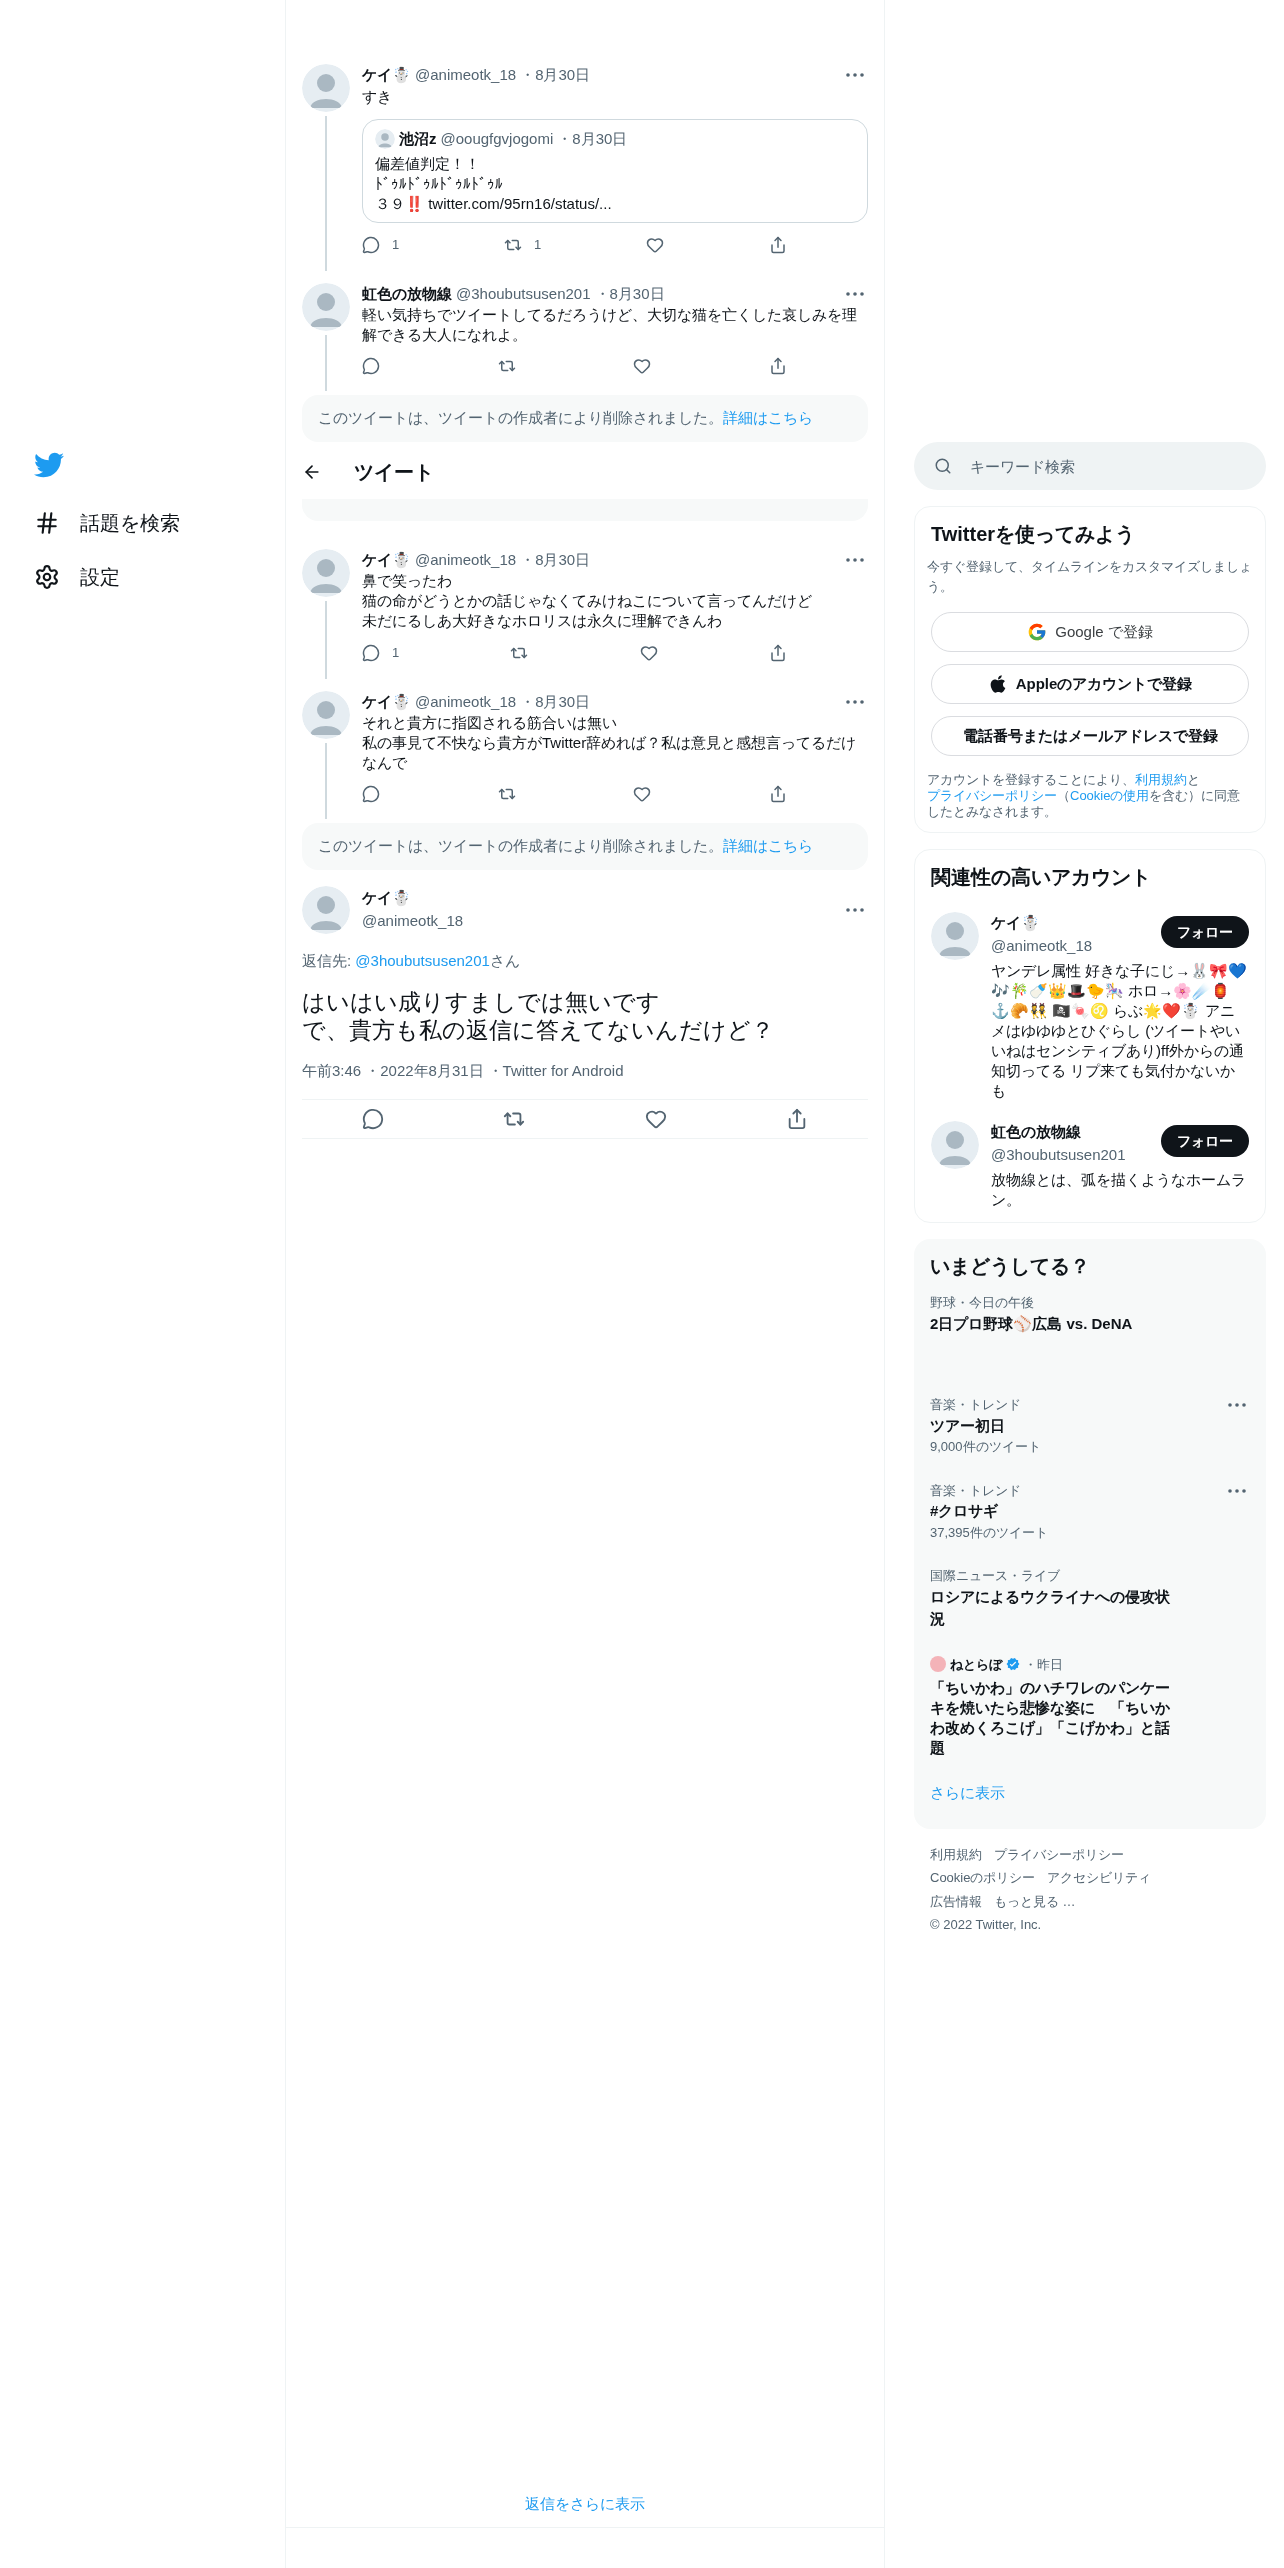 The image size is (1284, 2568). What do you see at coordinates (965, 1511) in the screenshot?
I see `trend-title: #クロサギ` at bounding box center [965, 1511].